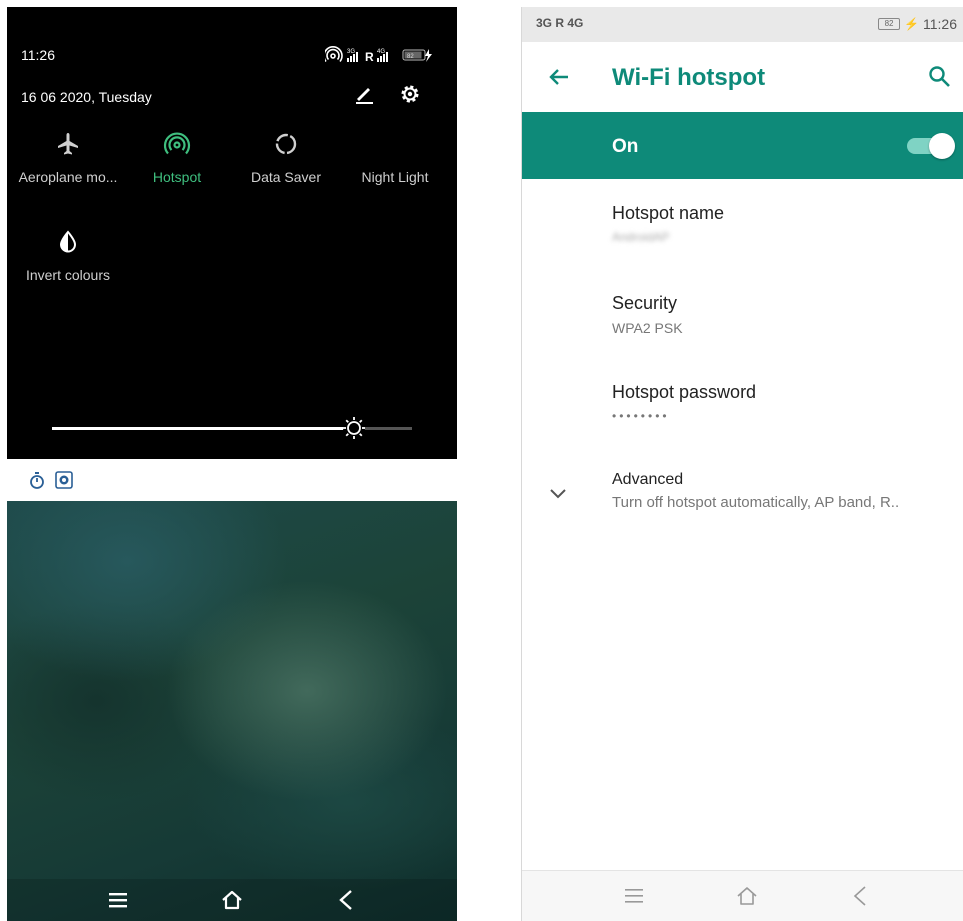 Image resolution: width=963 pixels, height=921 pixels. I want to click on signal-3g-icon: 3G, so click(352, 55).